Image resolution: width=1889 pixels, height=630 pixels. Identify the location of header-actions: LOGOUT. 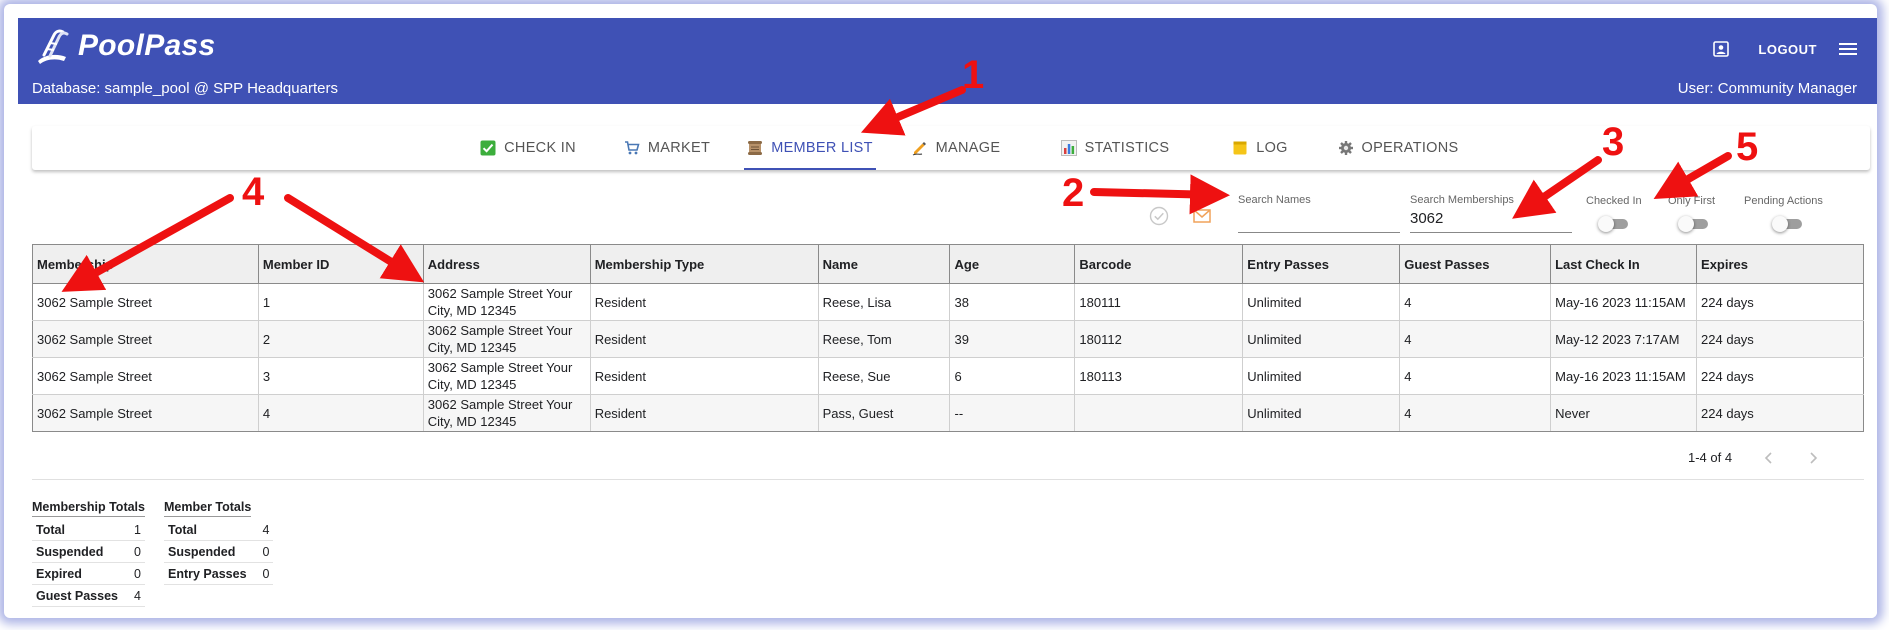
(1785, 49).